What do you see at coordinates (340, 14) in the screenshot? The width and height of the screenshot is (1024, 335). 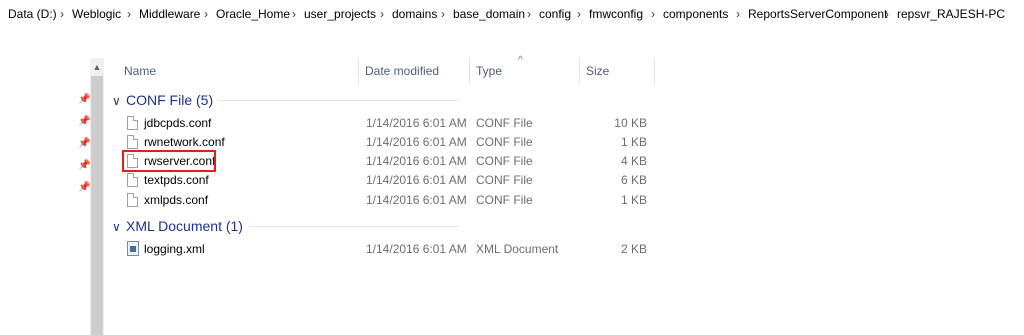 I see `breadcrumb-user-projects: user_projects` at bounding box center [340, 14].